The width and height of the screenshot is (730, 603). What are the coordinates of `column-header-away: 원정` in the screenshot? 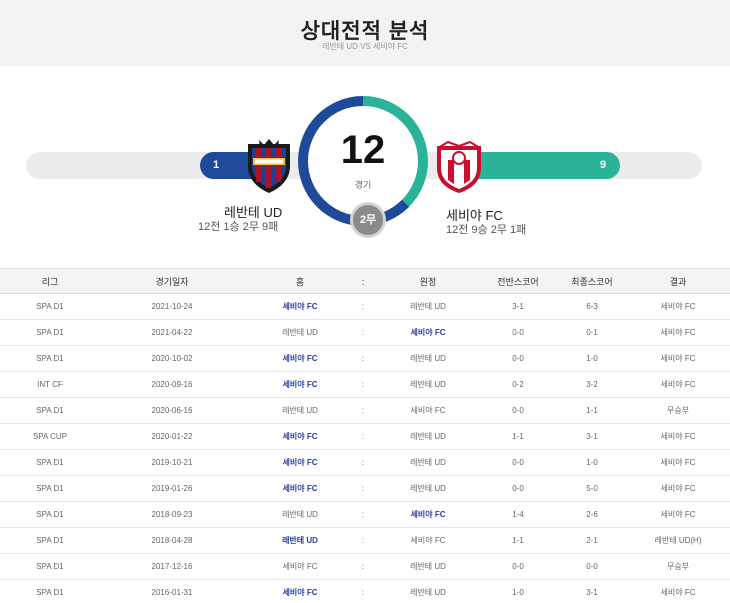 It's located at (428, 282).